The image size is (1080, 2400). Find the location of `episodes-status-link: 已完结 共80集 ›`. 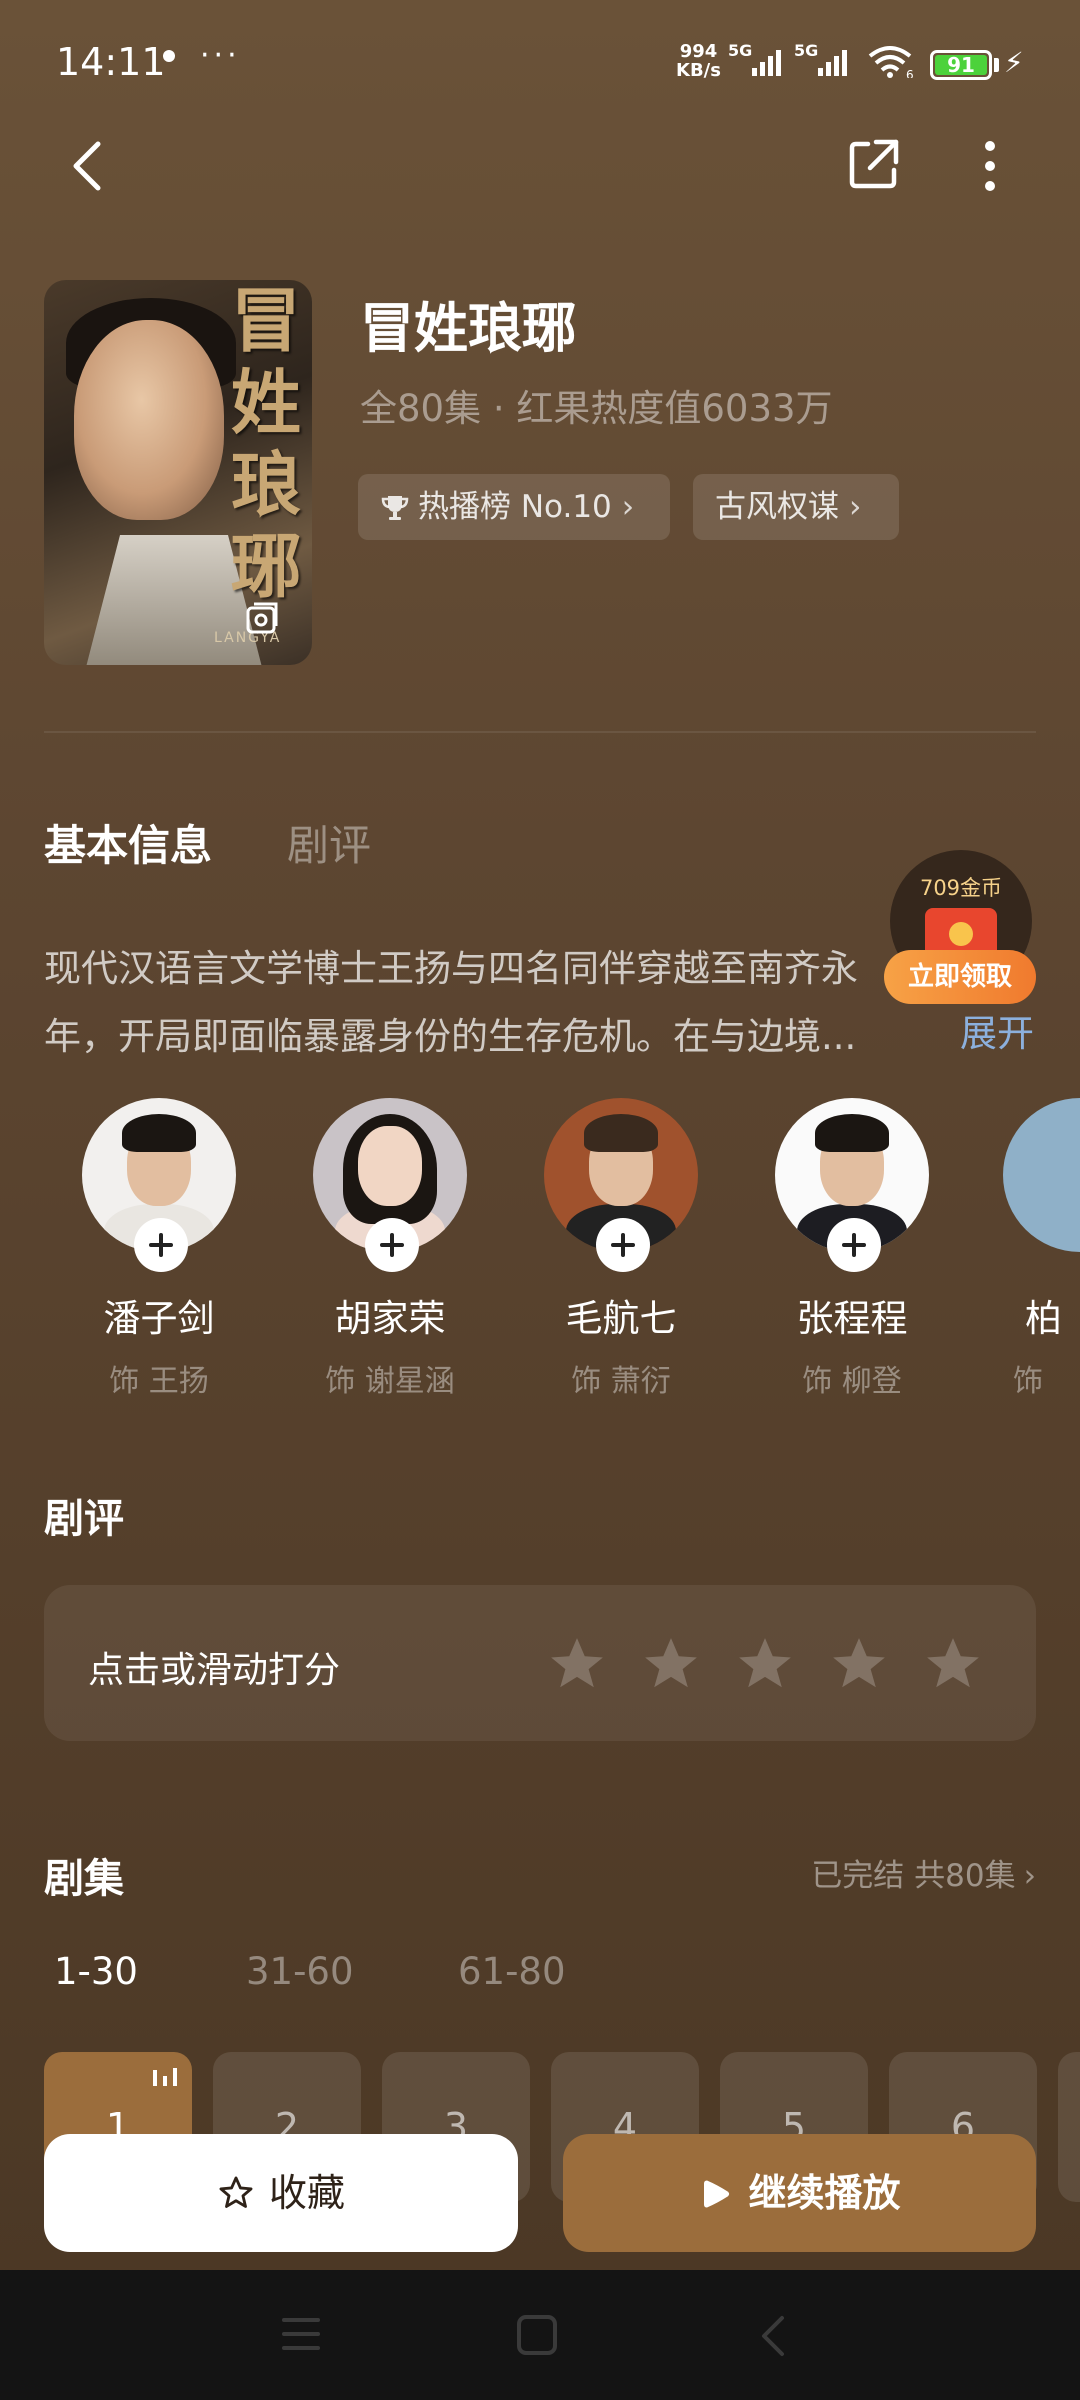

episodes-status-link: 已完结 共80集 › is located at coordinates (923, 1872).